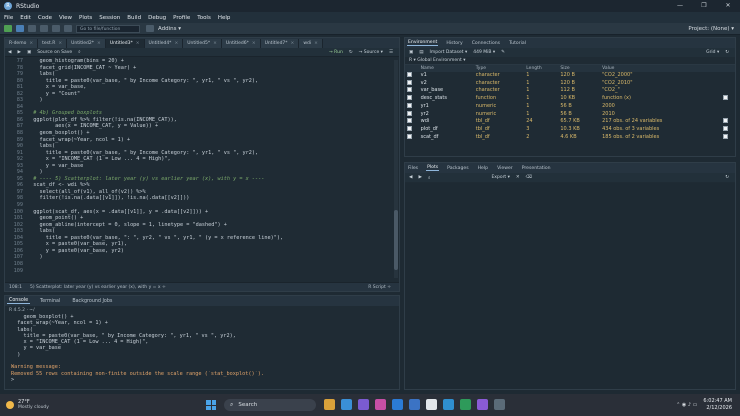 Image resolution: width=740 pixels, height=416 pixels. What do you see at coordinates (164, 43) in the screenshot?
I see `editor-tab: Untitled4* ×` at bounding box center [164, 43].